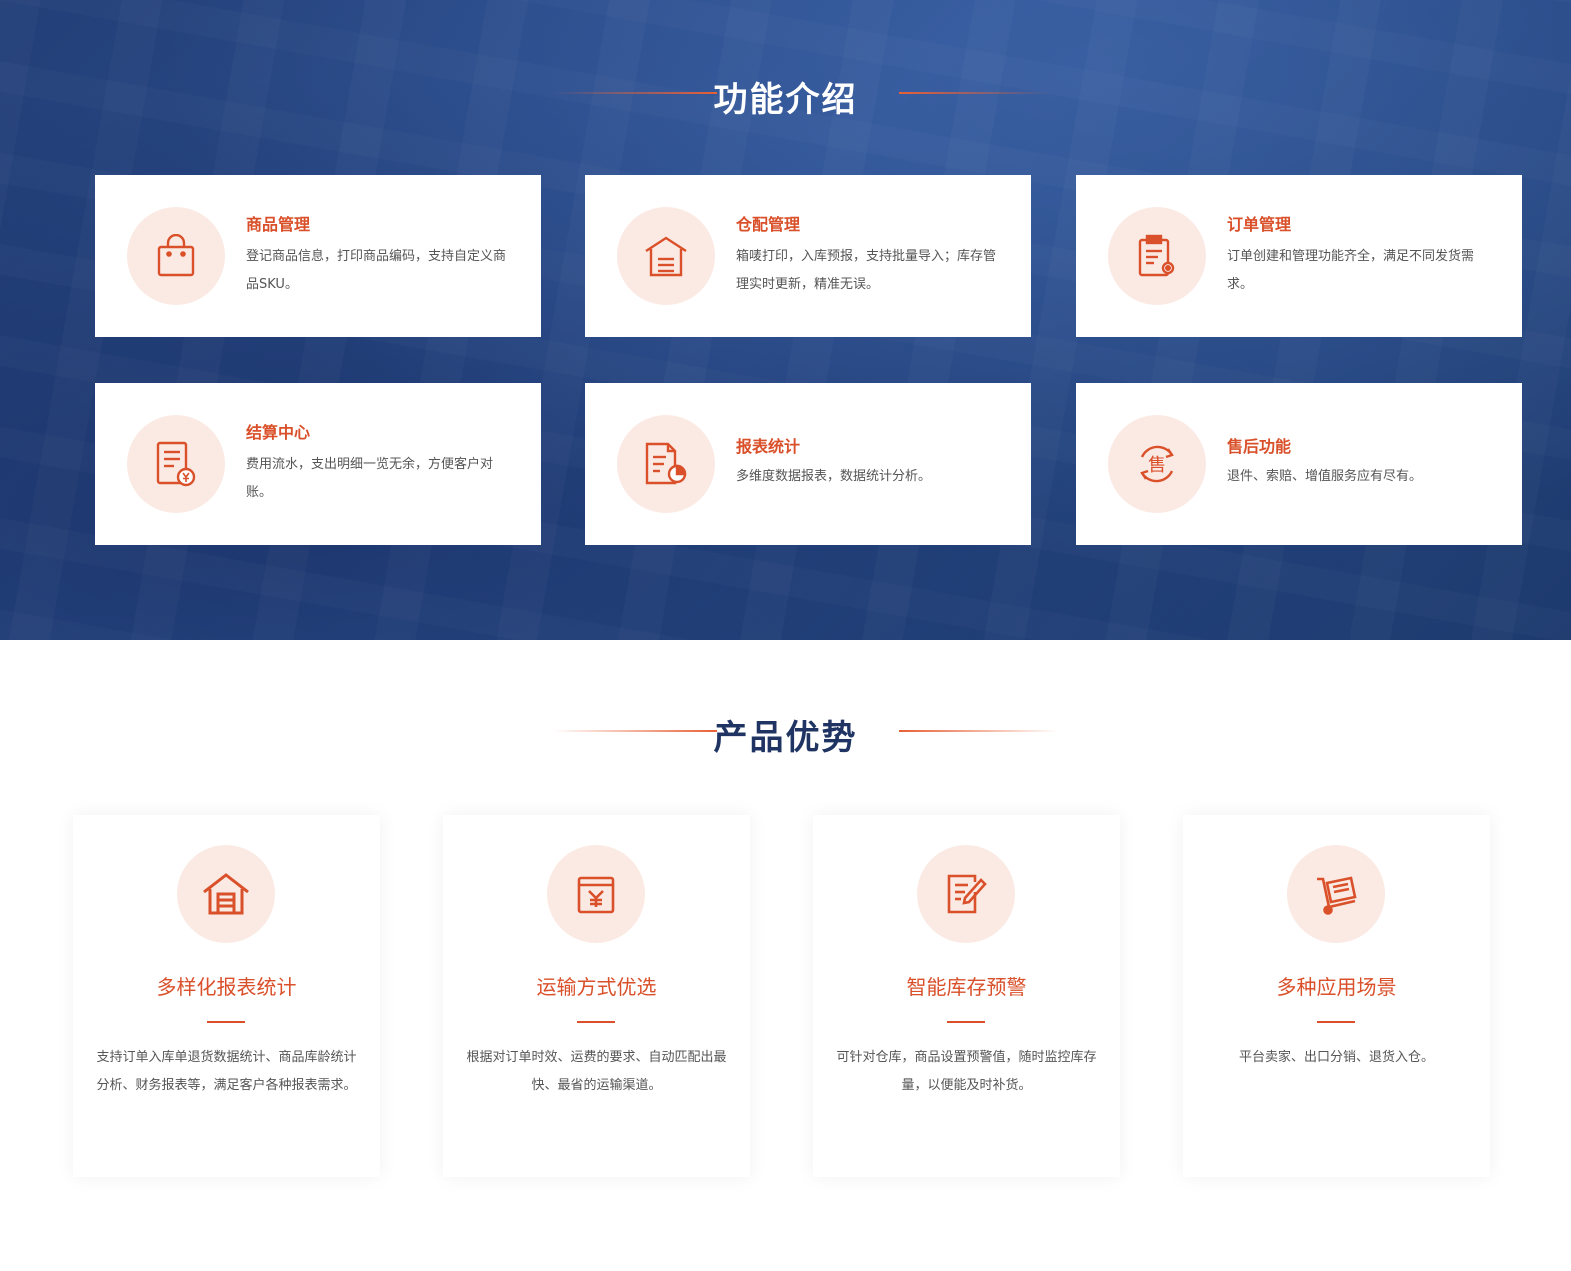 The height and width of the screenshot is (1271, 1571). I want to click on feature-title: 结算中心, so click(278, 432).